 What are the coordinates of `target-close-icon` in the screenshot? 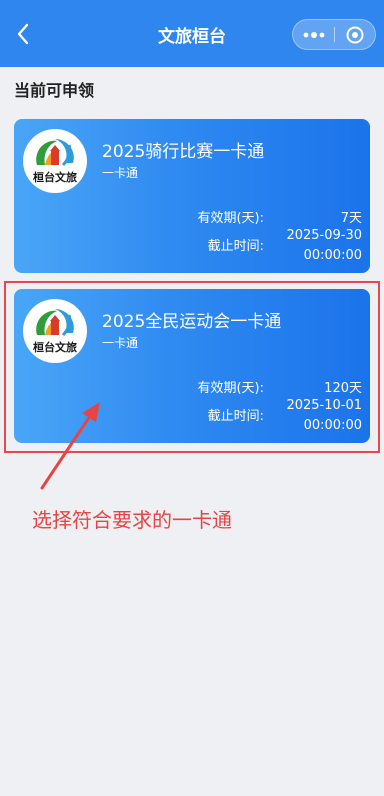 It's located at (355, 34).